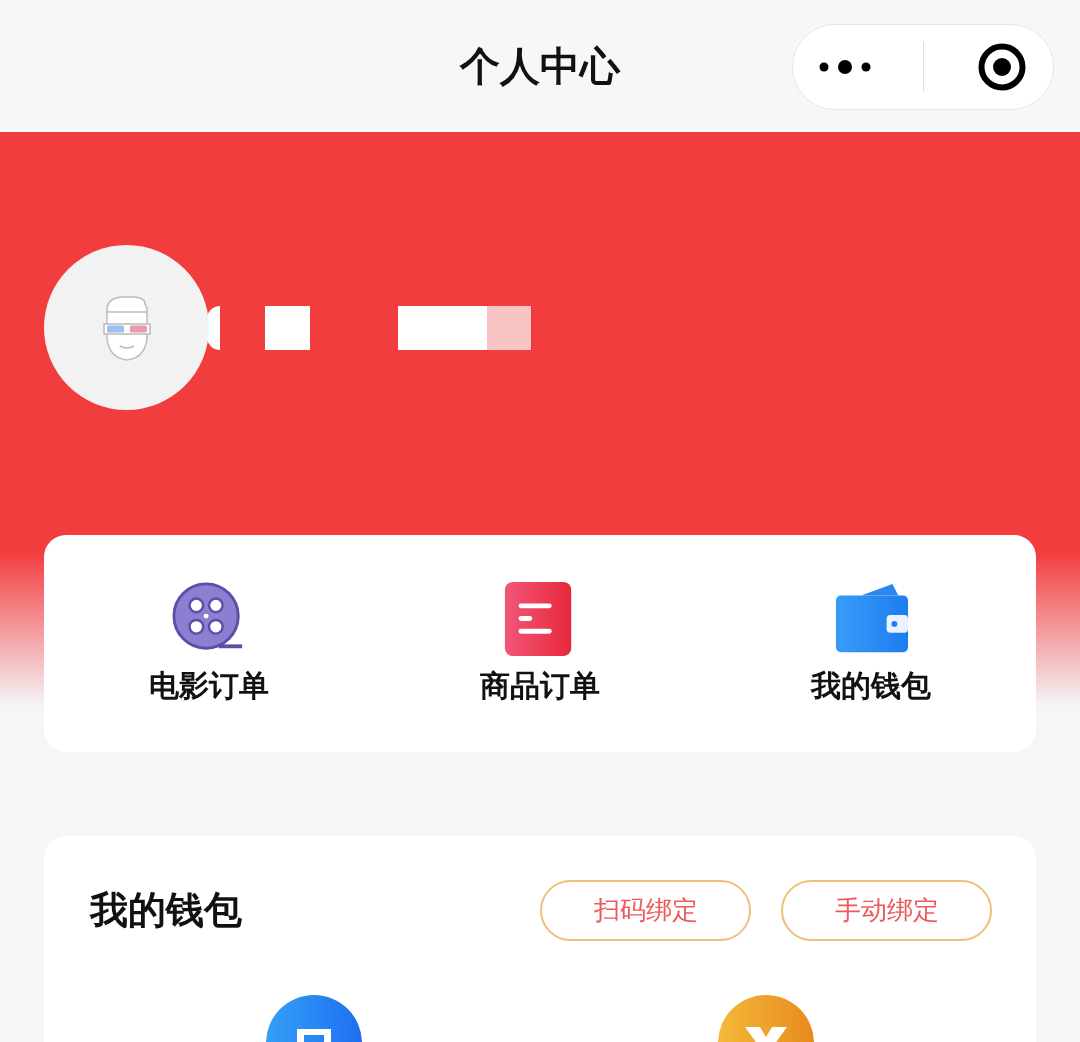  I want to click on more-icon, so click(845, 67).